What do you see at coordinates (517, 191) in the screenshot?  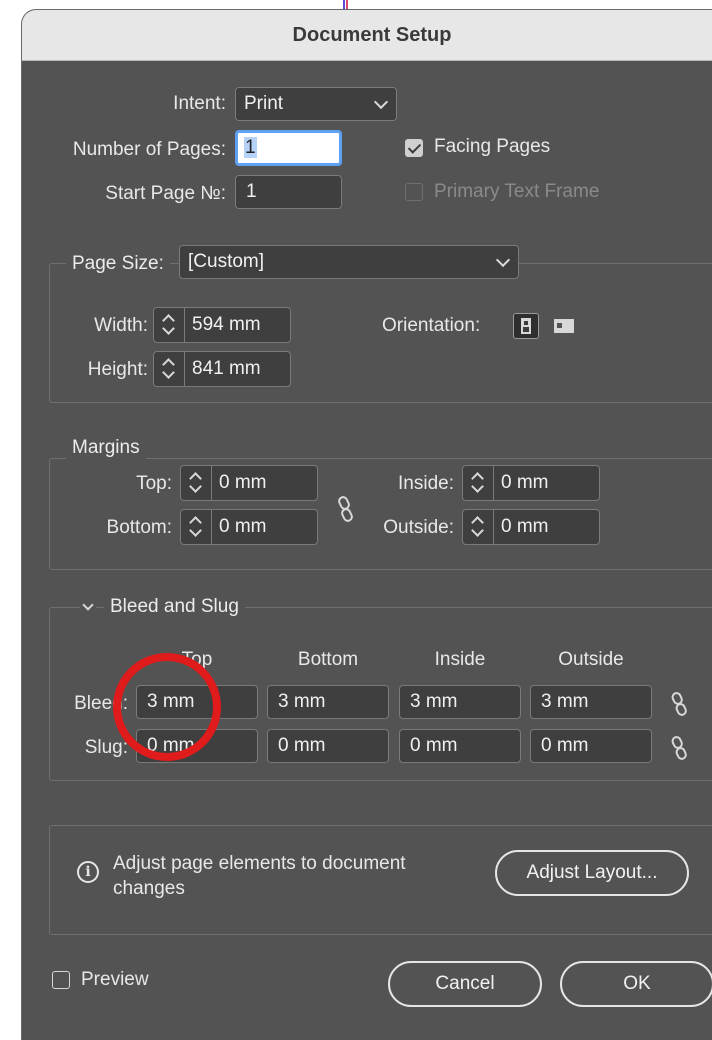 I see `primary-text-frame-label: Primary Text Frame` at bounding box center [517, 191].